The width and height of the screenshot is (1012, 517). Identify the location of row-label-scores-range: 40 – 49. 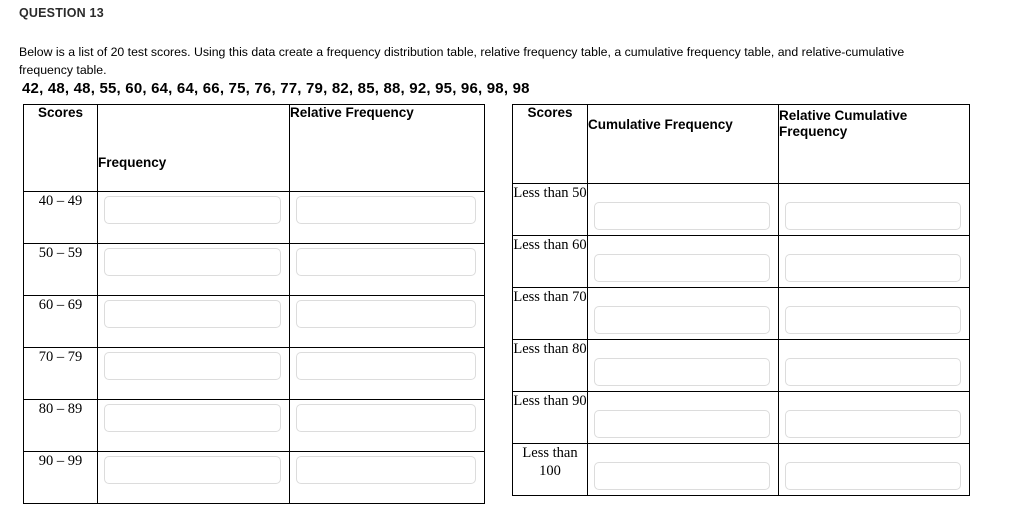
(60, 217).